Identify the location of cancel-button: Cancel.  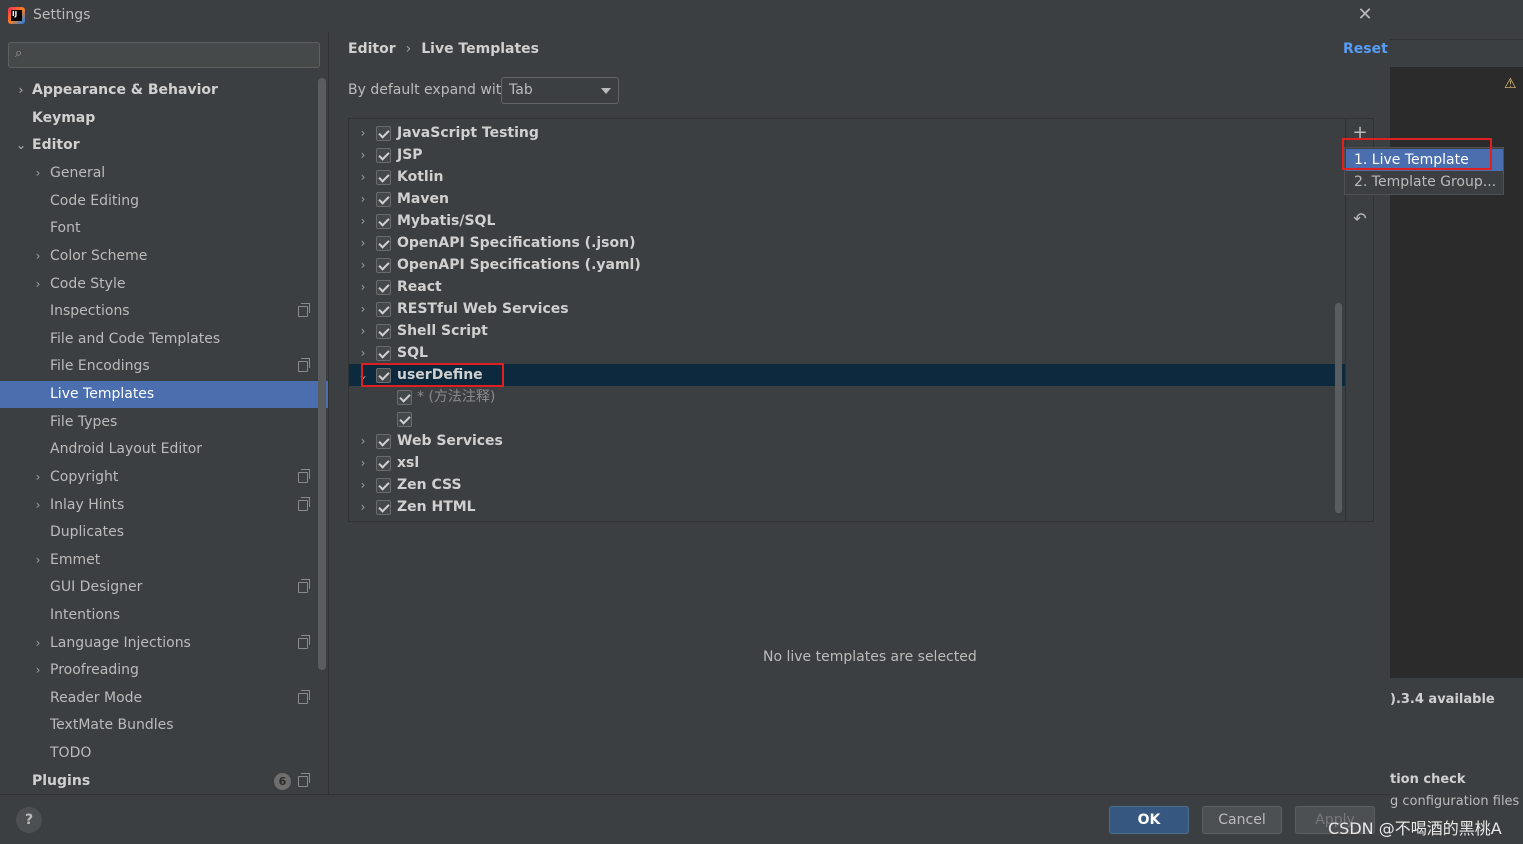
(1242, 820).